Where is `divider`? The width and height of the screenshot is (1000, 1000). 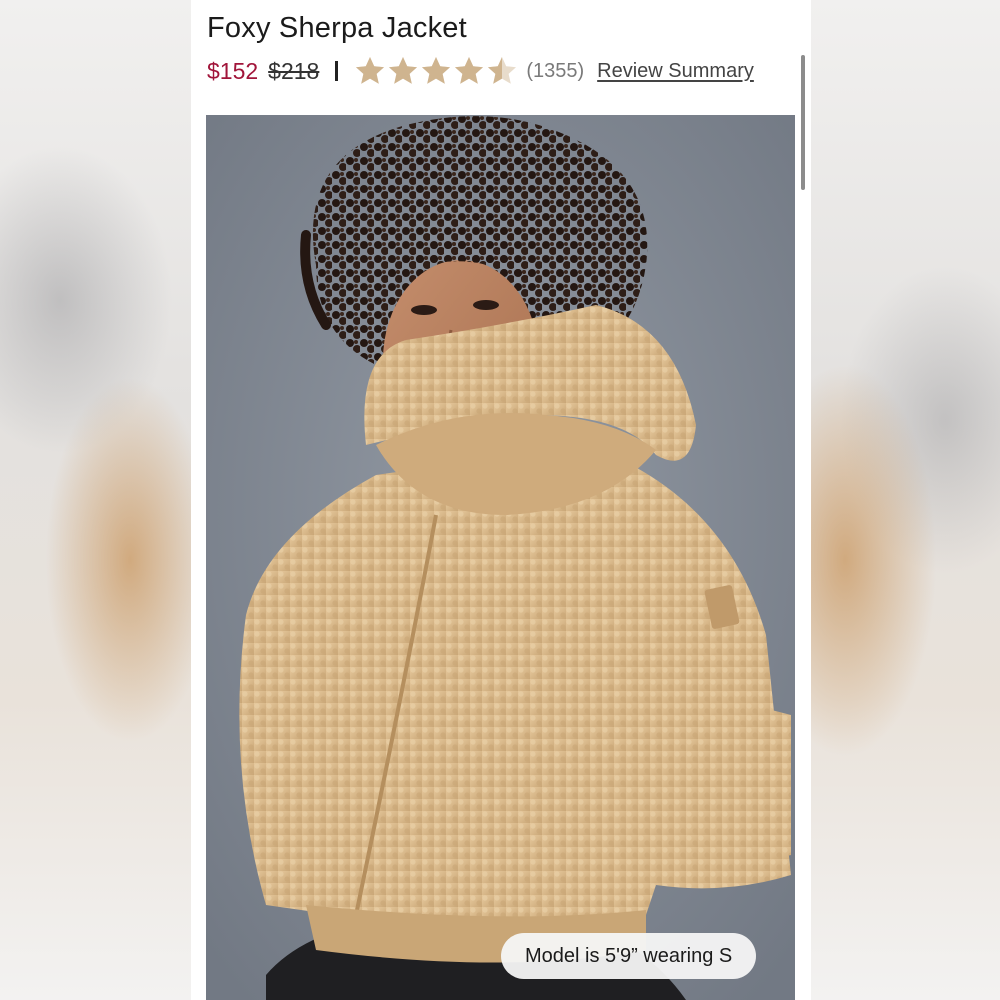 divider is located at coordinates (337, 71).